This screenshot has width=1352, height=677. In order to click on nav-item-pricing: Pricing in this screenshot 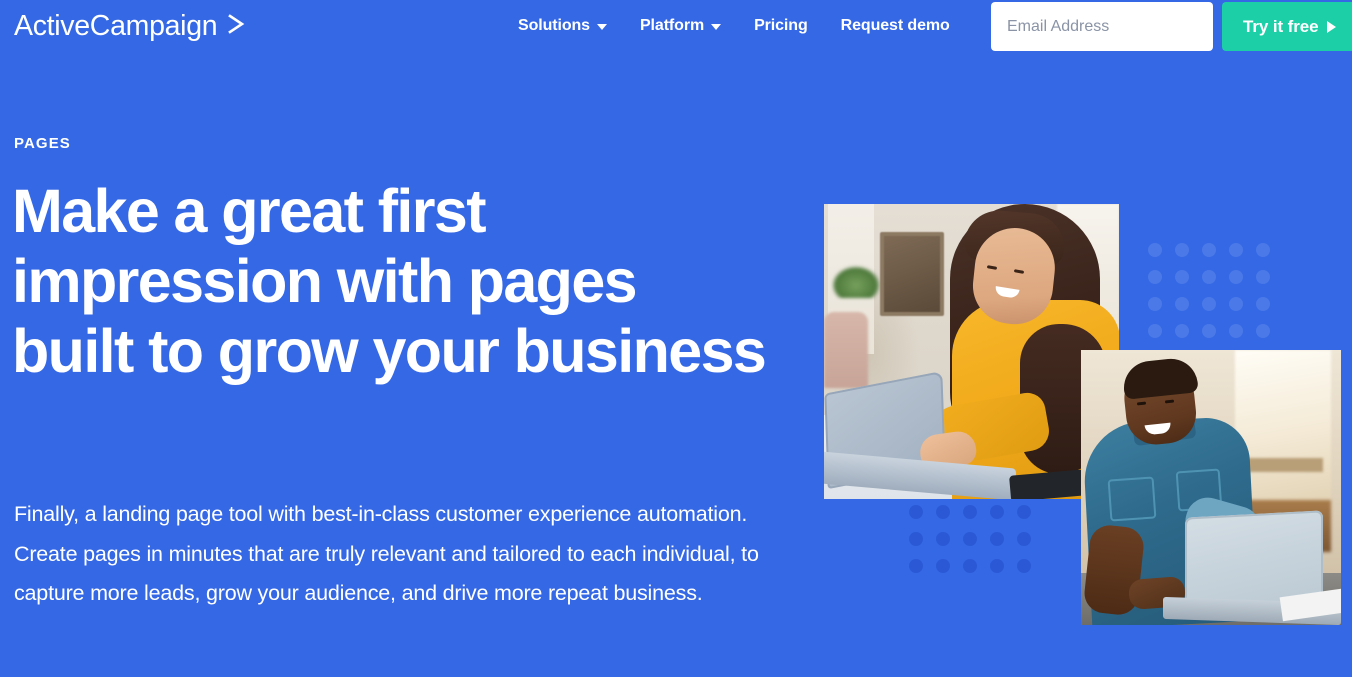, I will do `click(781, 26)`.